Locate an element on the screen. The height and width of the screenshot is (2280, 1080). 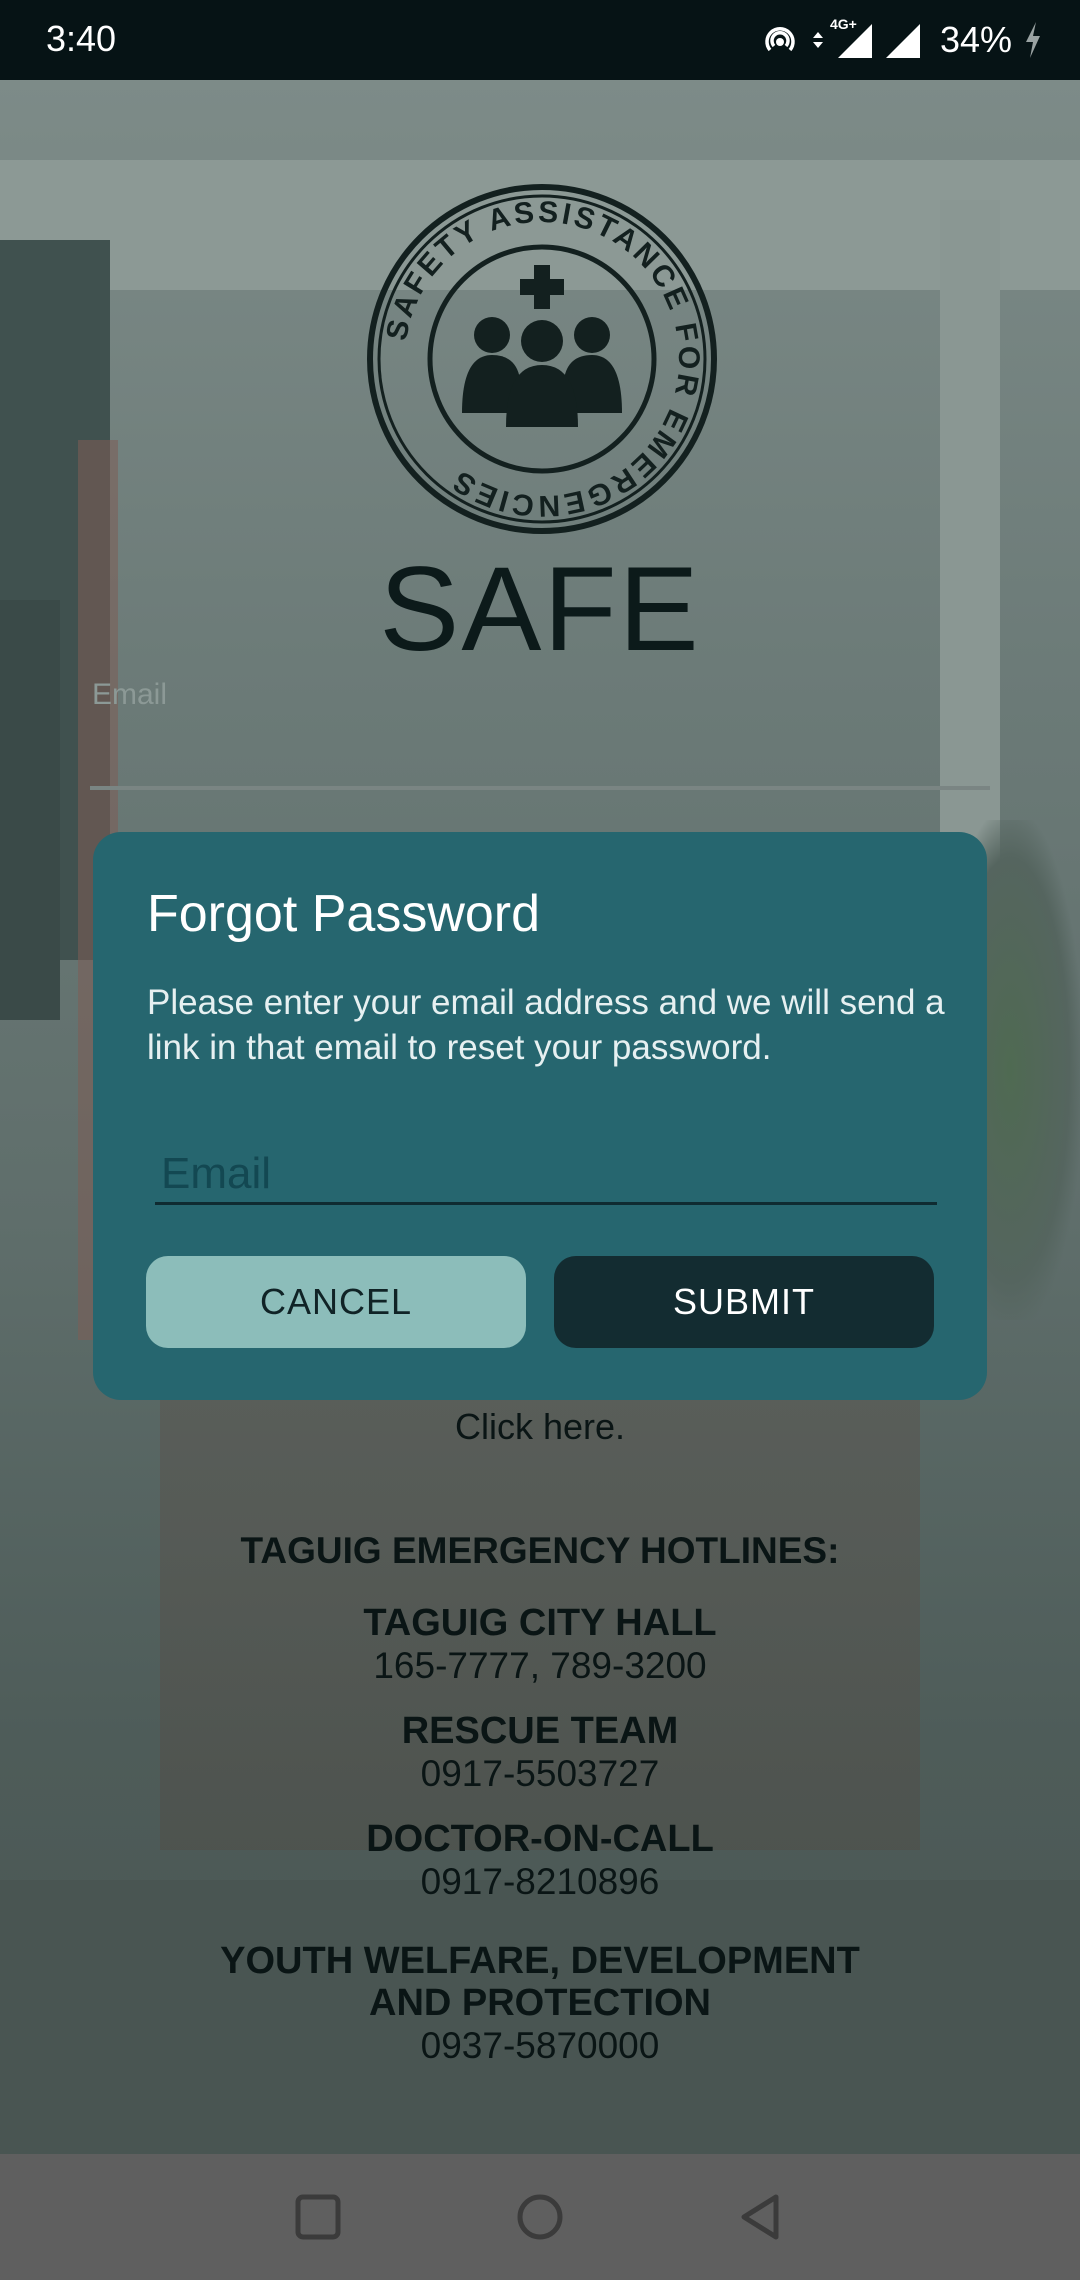
app-title: SAFE is located at coordinates (540, 609).